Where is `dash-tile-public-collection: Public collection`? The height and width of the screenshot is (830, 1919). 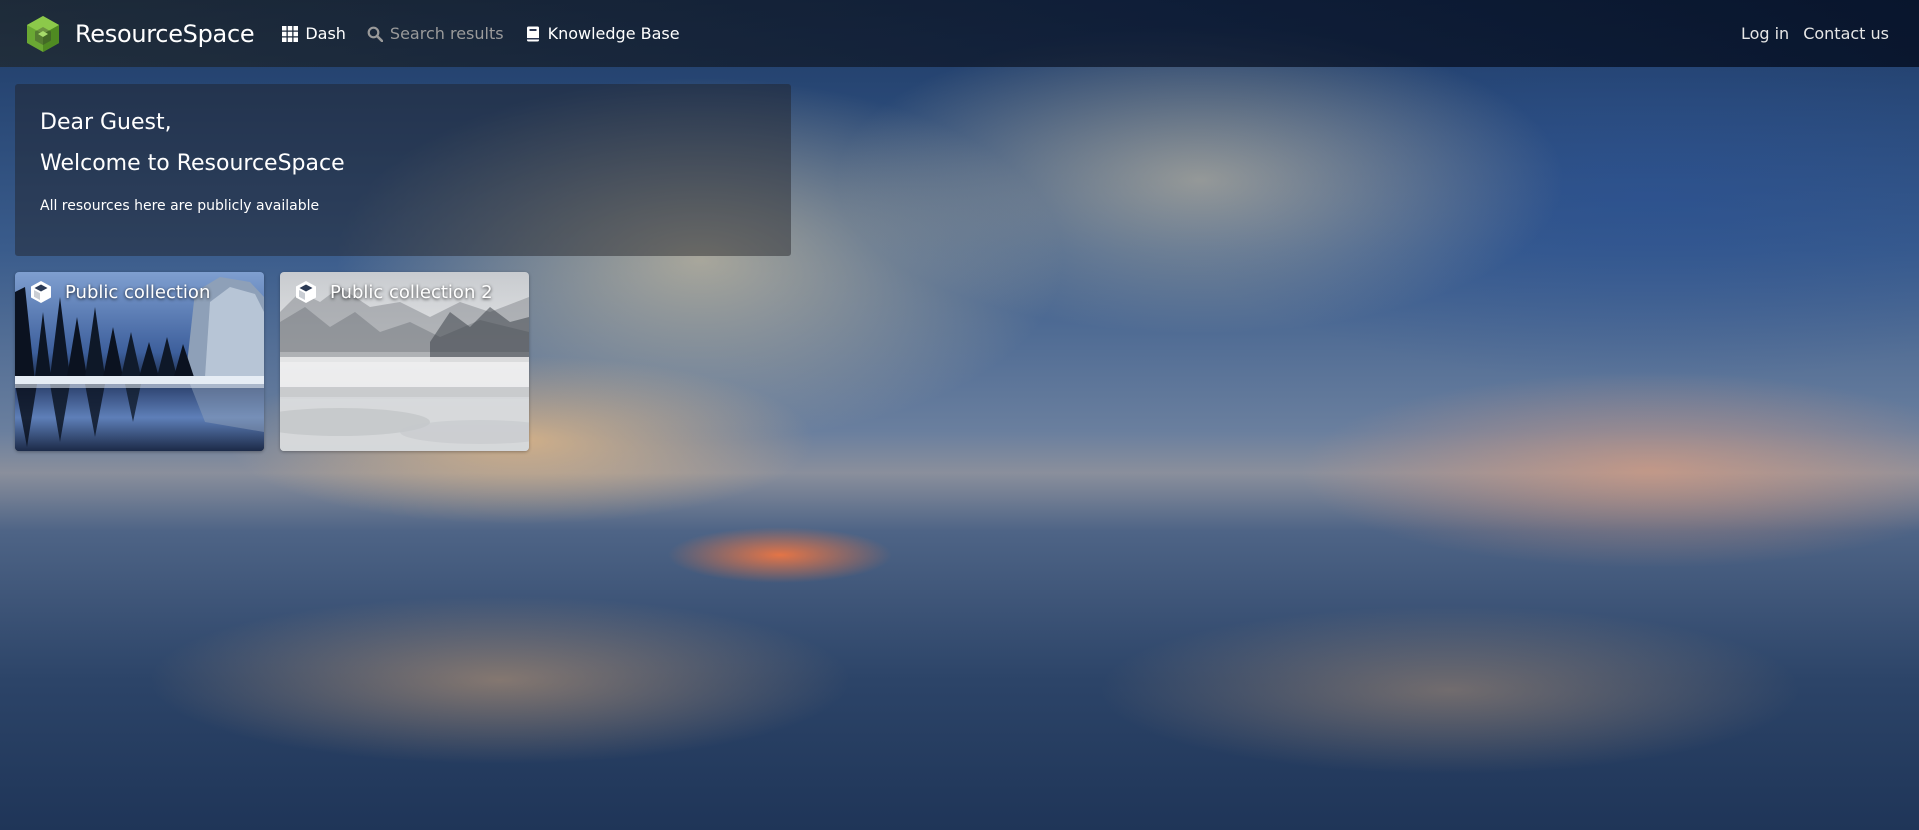
dash-tile-public-collection: Public collection is located at coordinates (139, 361).